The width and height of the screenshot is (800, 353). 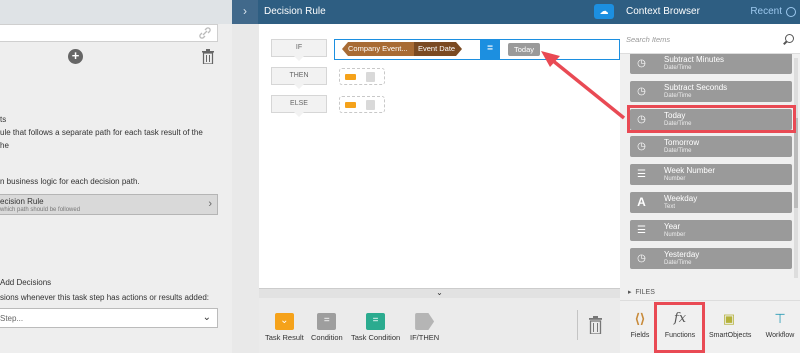 I want to click on if-label: IF, so click(x=299, y=48).